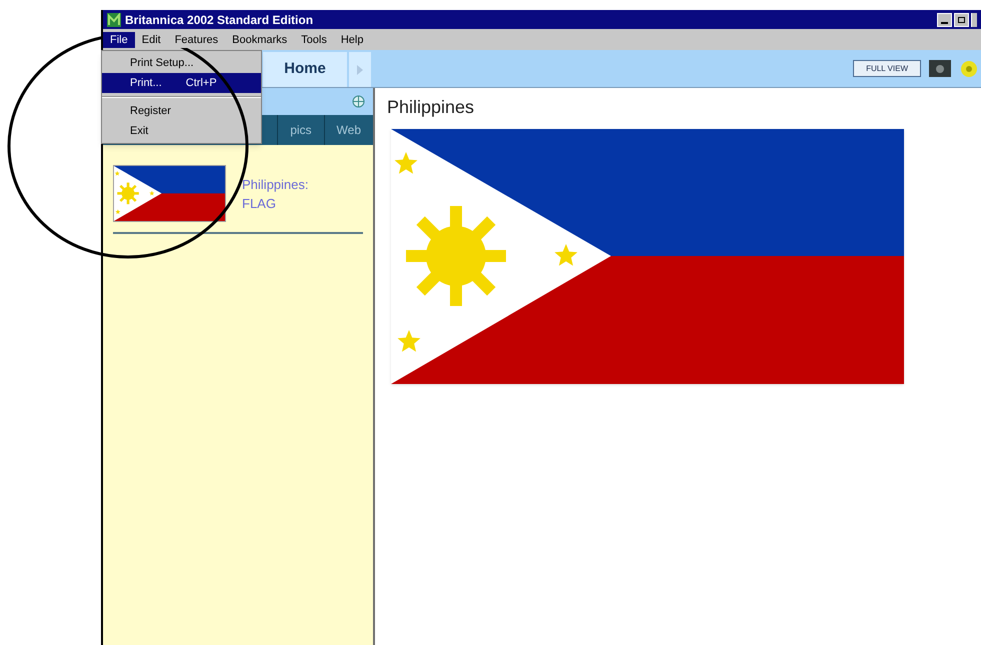  Describe the element at coordinates (181, 83) in the screenshot. I see `menu-entry: Print... Ctrl+P` at that location.